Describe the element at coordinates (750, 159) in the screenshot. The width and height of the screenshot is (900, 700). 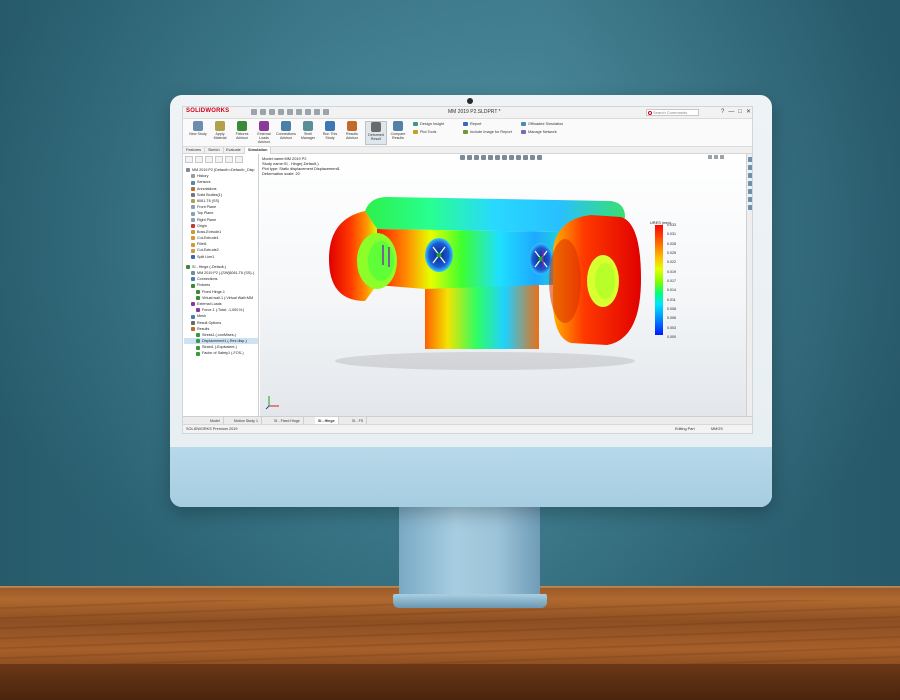
I see `solidworks-resources-icon` at that location.